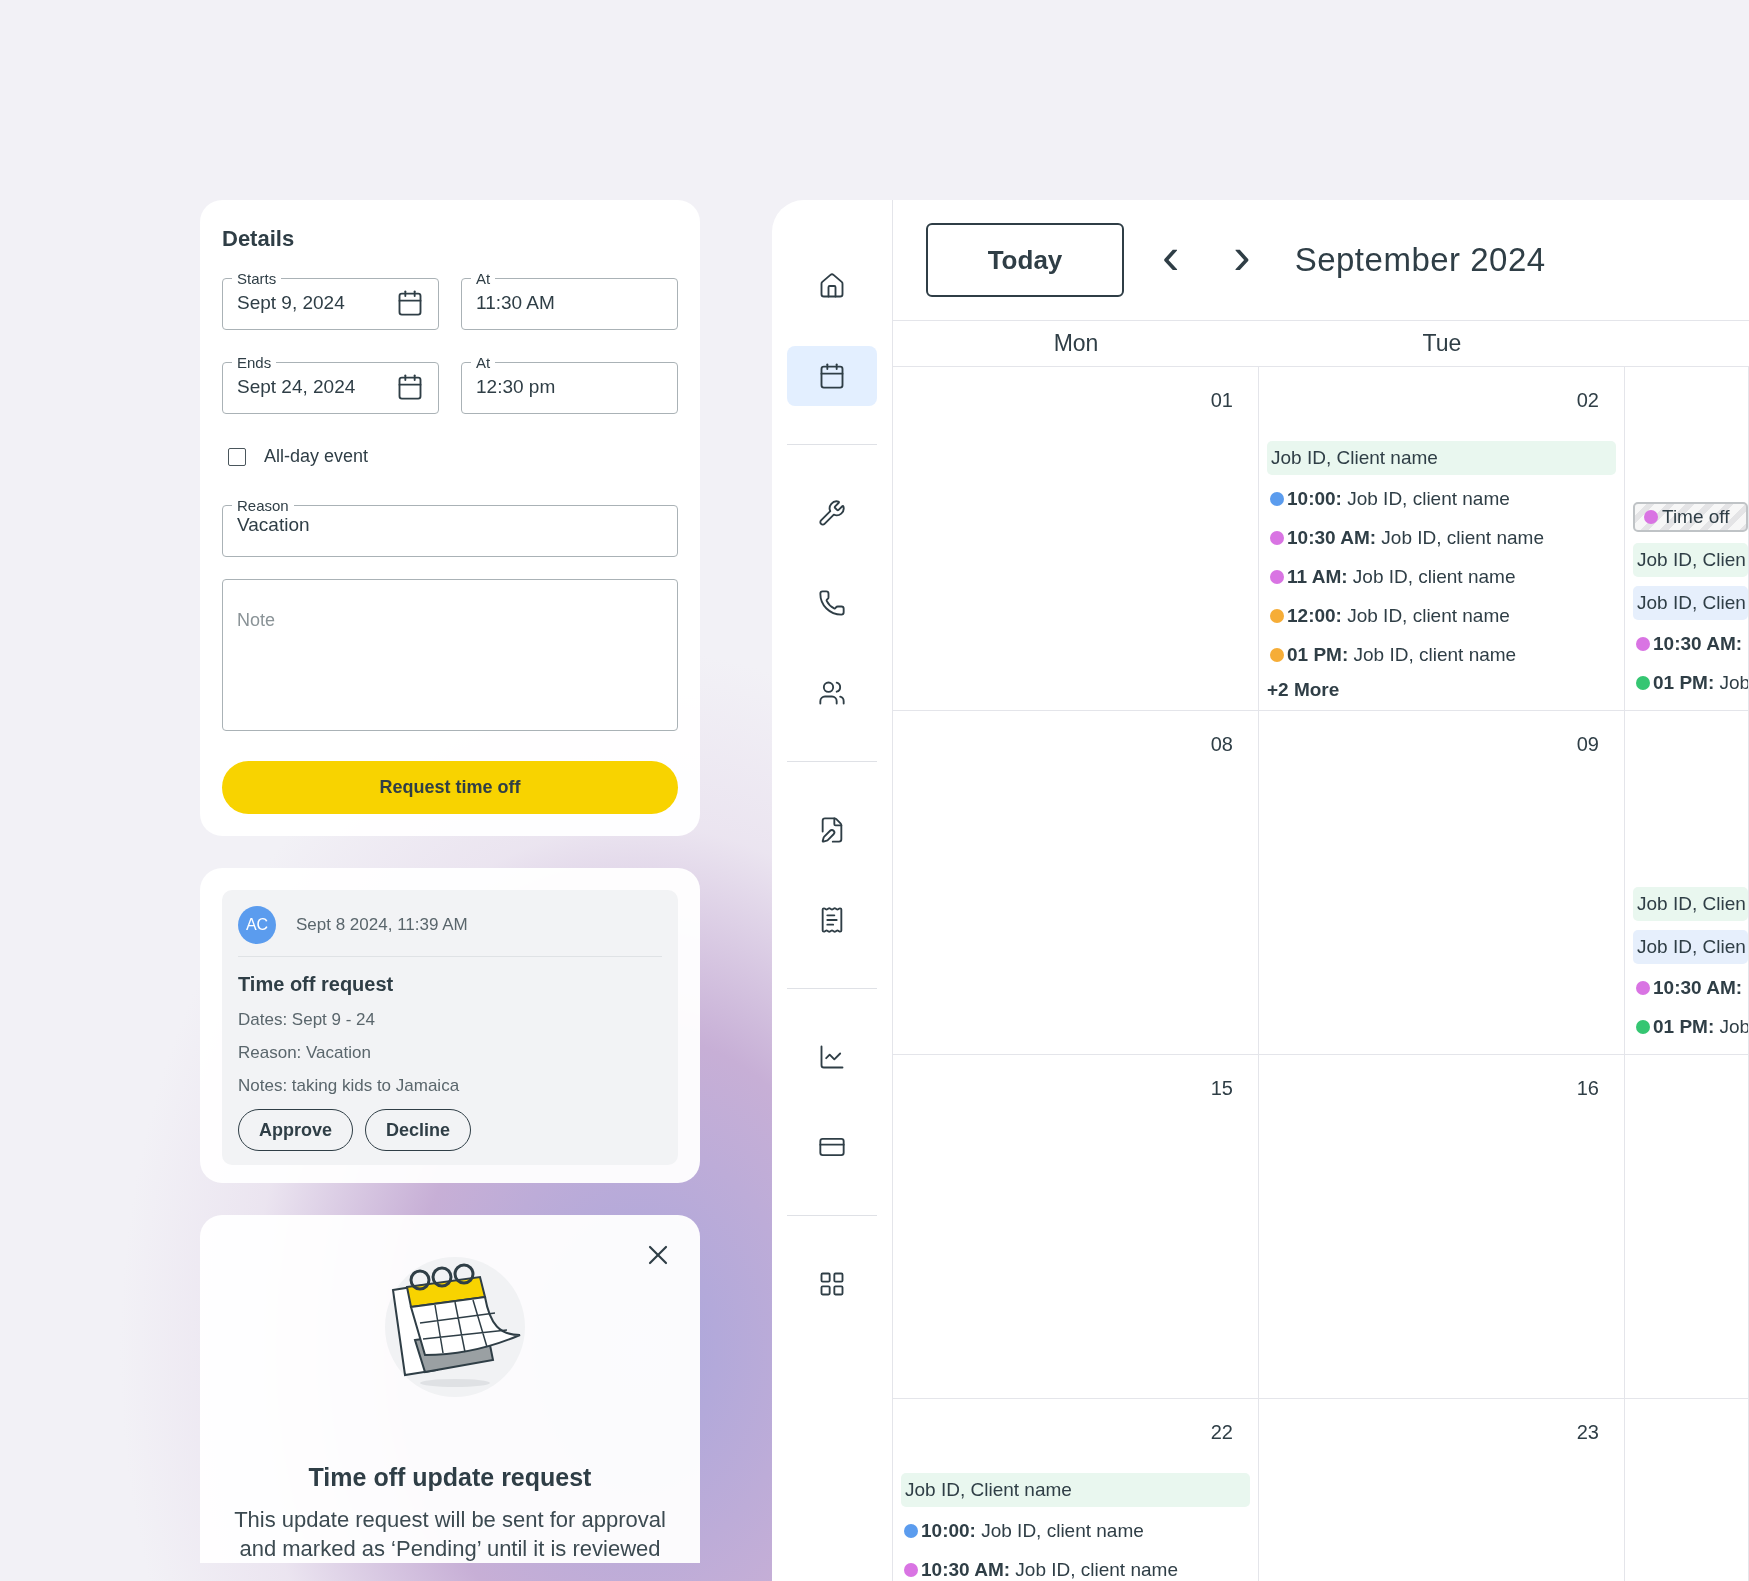 The width and height of the screenshot is (1749, 1581). Describe the element at coordinates (1221, 1088) in the screenshot. I see `day-number: 15` at that location.